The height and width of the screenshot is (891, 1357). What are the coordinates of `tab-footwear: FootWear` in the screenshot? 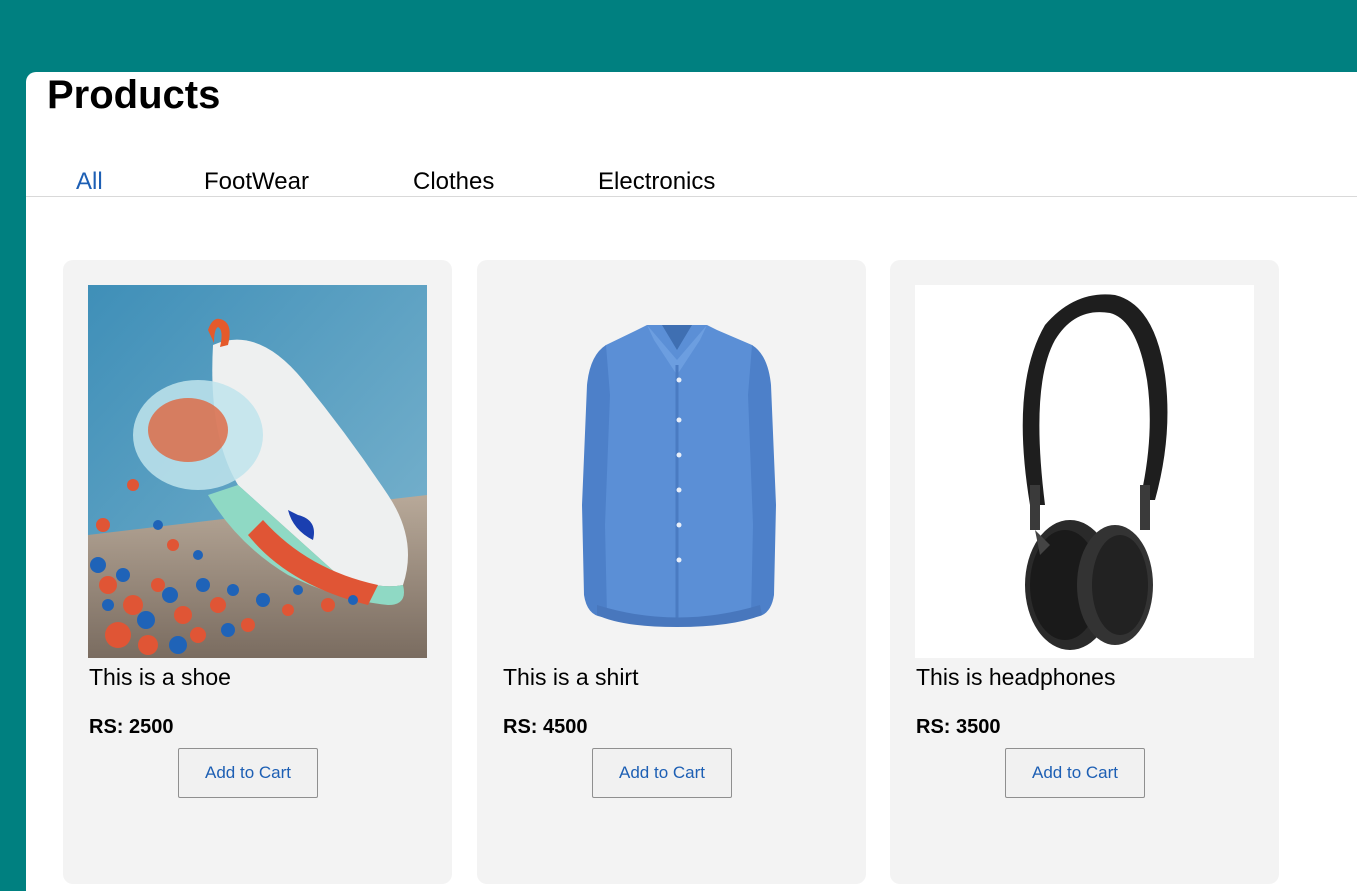 It's located at (256, 182).